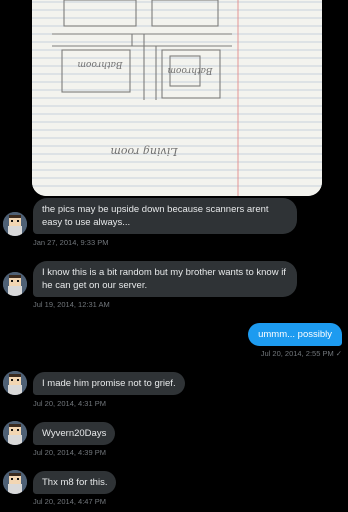 The image size is (348, 512). I want to click on label-bathroom-left: Bathroom, so click(100, 64).